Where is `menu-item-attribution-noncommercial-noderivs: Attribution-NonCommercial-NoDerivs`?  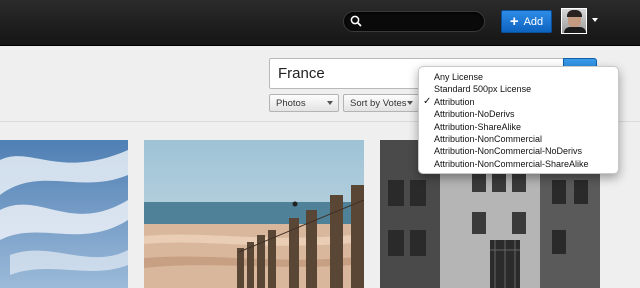
menu-item-attribution-noncommercial-noderivs: Attribution-NonCommercial-NoDerivs is located at coordinates (518, 151).